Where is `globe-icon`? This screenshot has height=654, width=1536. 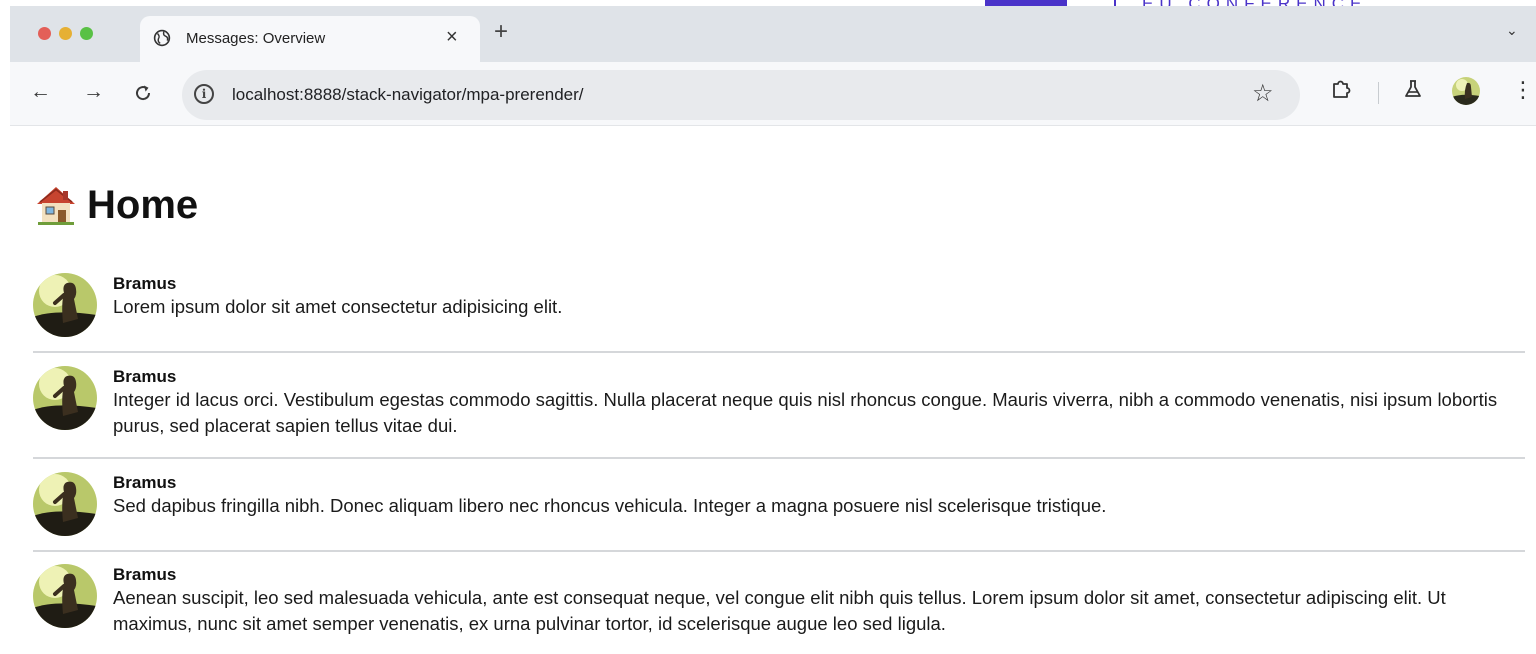
globe-icon is located at coordinates (162, 38).